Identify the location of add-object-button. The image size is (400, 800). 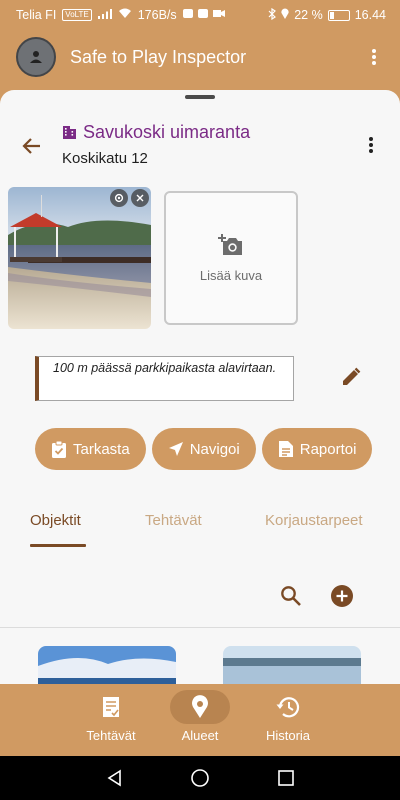
(342, 596).